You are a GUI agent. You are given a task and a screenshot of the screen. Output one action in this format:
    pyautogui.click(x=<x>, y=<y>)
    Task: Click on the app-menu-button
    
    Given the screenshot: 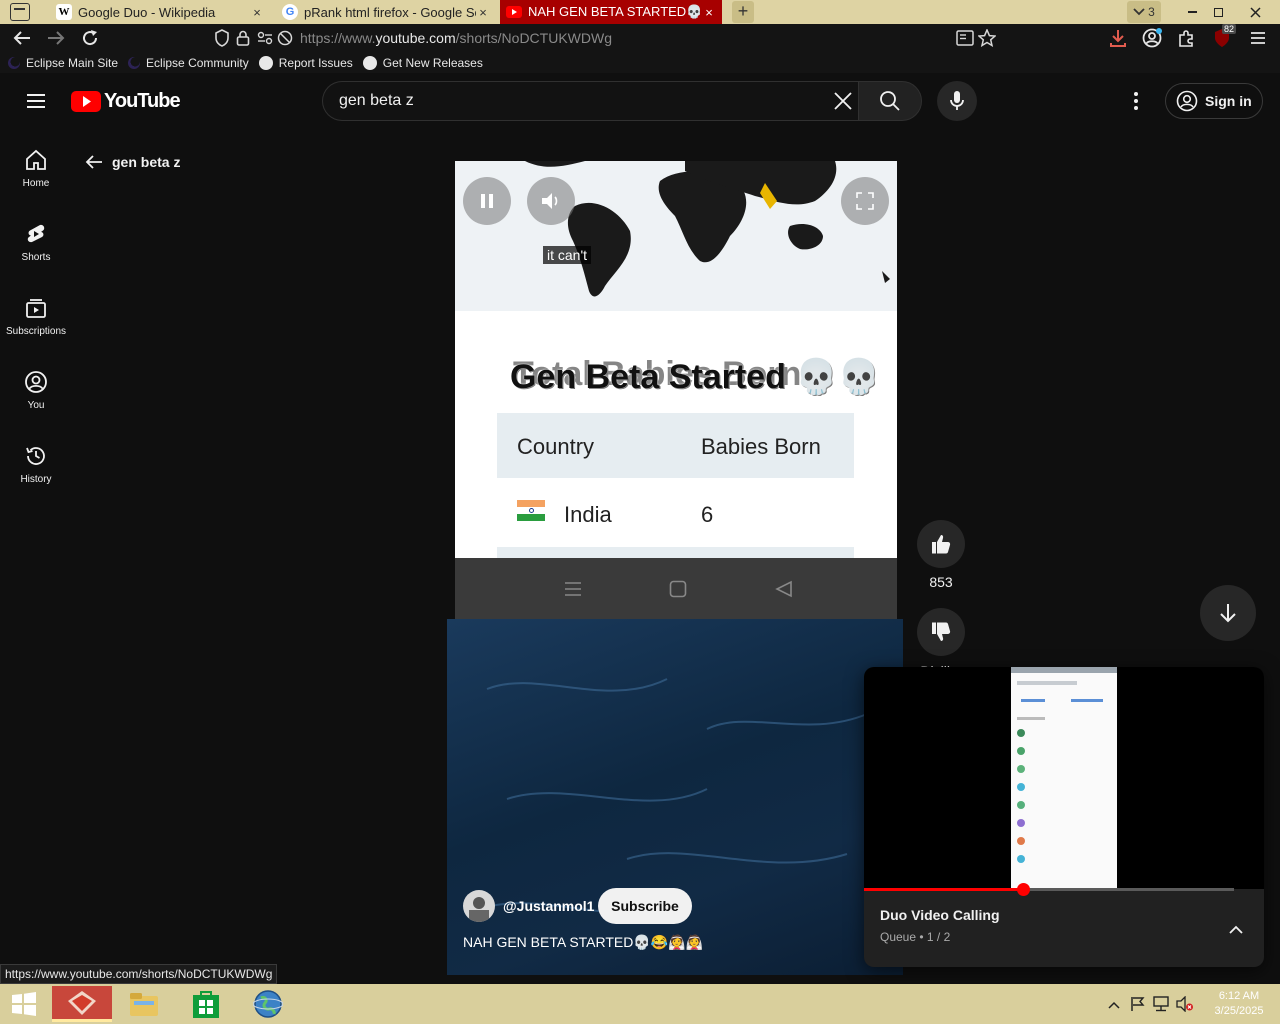 What is the action you would take?
    pyautogui.click(x=1258, y=38)
    